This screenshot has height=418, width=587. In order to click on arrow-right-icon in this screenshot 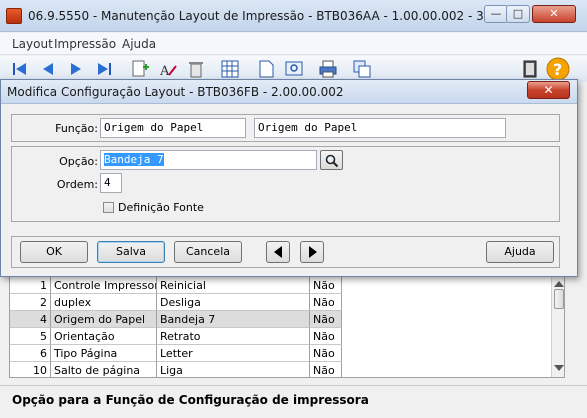, I will do `click(313, 252)`.